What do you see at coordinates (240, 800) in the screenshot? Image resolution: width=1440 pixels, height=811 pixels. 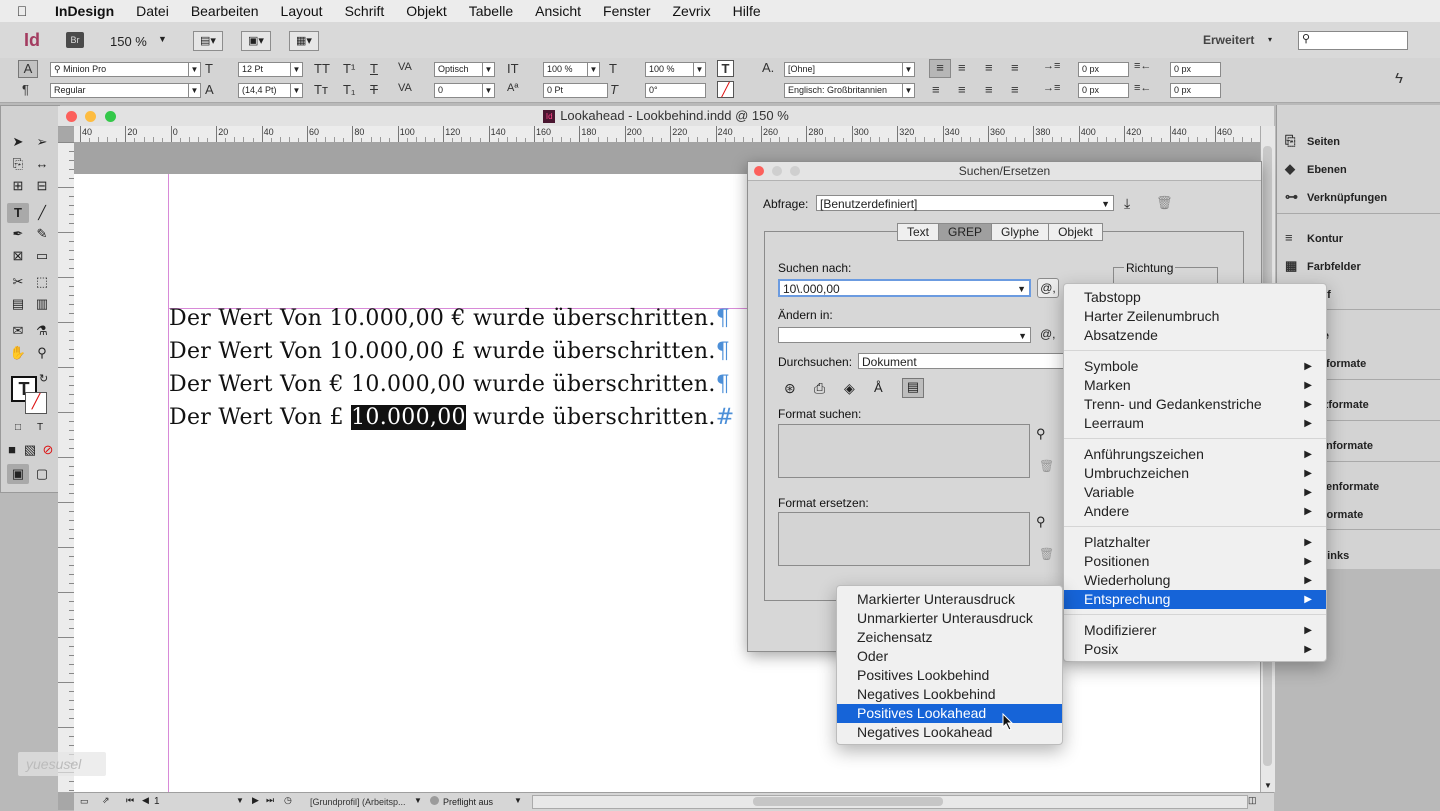 I see `page-dropdown-icon: ▼` at bounding box center [240, 800].